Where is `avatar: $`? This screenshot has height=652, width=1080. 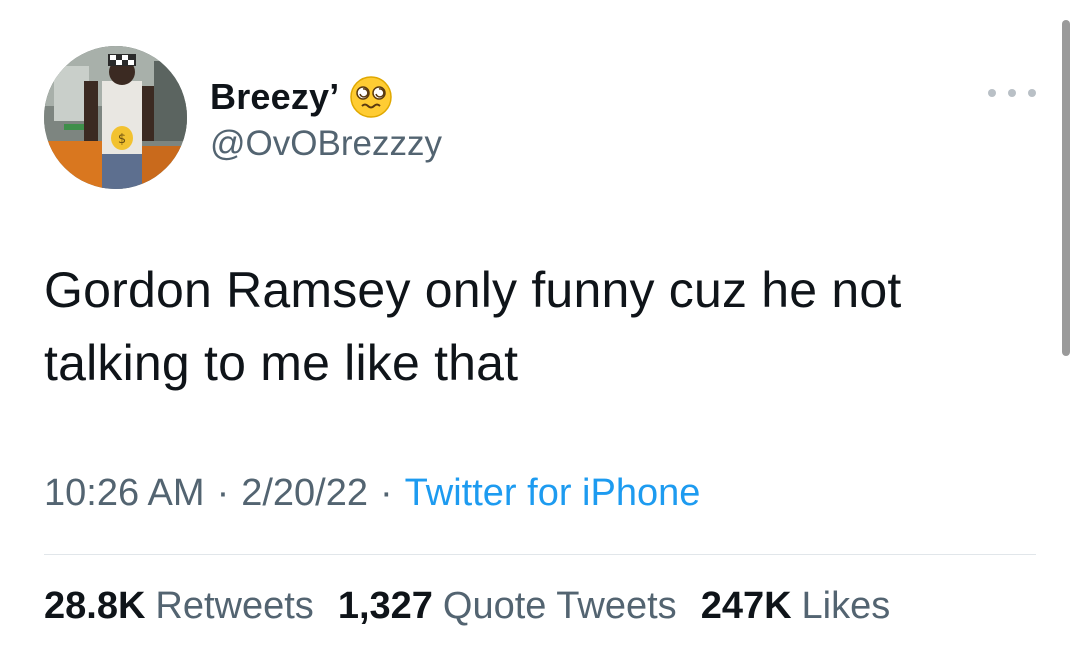 avatar: $ is located at coordinates (115, 117).